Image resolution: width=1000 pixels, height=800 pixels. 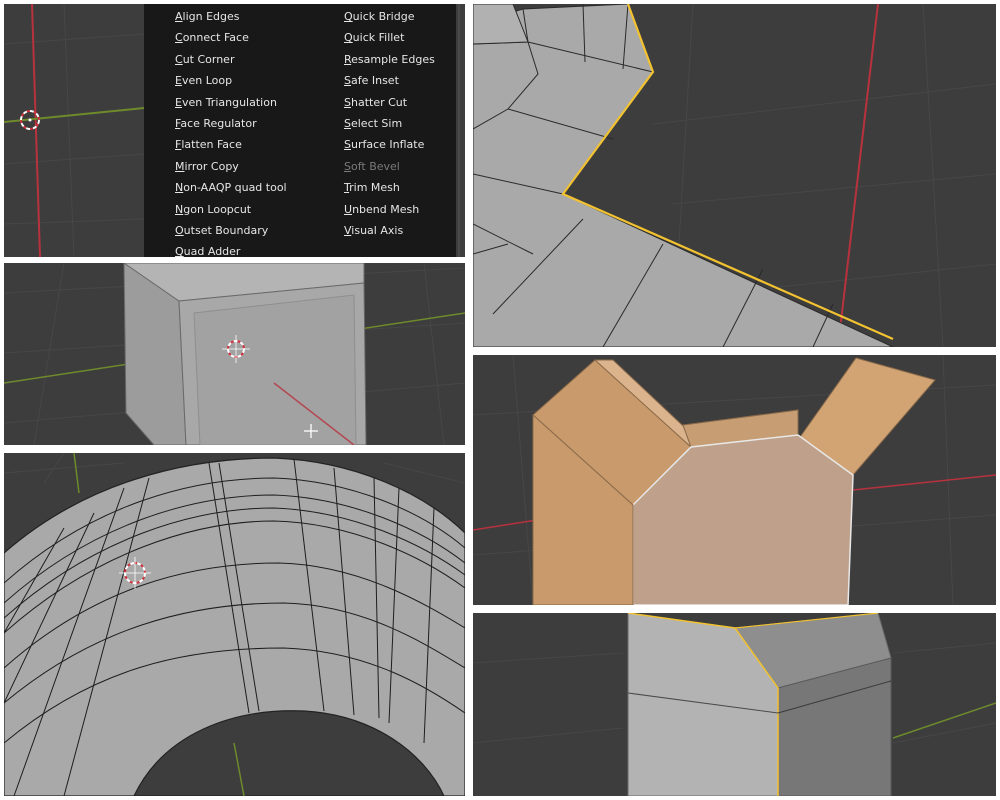 What do you see at coordinates (373, 231) in the screenshot?
I see `menu-item-visual-axis: Visual Axis` at bounding box center [373, 231].